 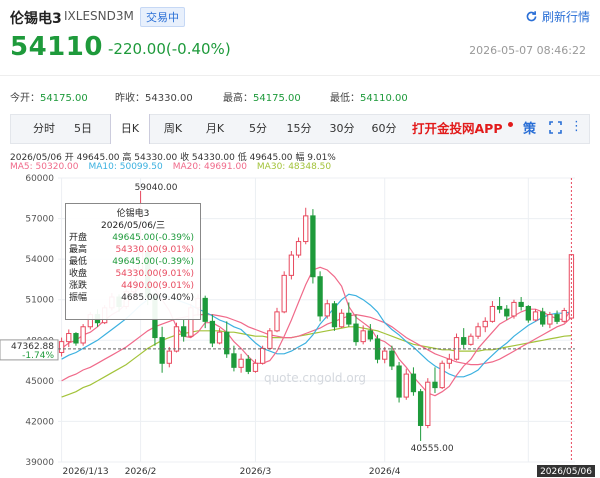 I want to click on tab-60min: 60分, so click(x=384, y=129).